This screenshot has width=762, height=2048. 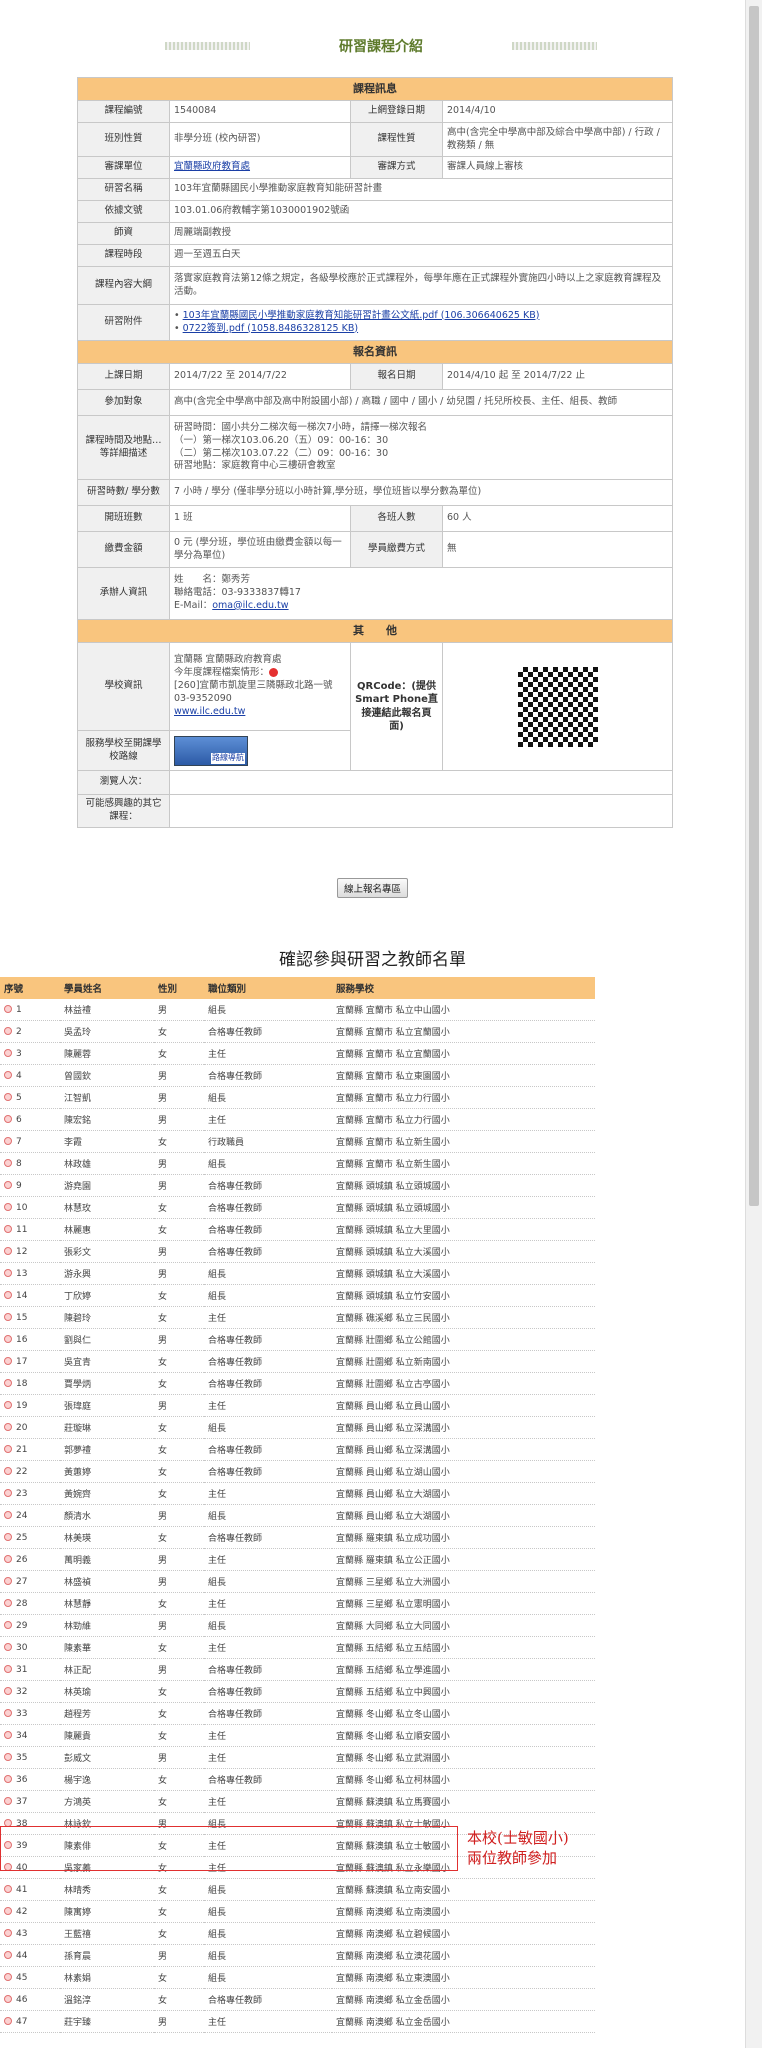 What do you see at coordinates (107, 1053) in the screenshot?
I see `row-name: 陳麗蓉` at bounding box center [107, 1053].